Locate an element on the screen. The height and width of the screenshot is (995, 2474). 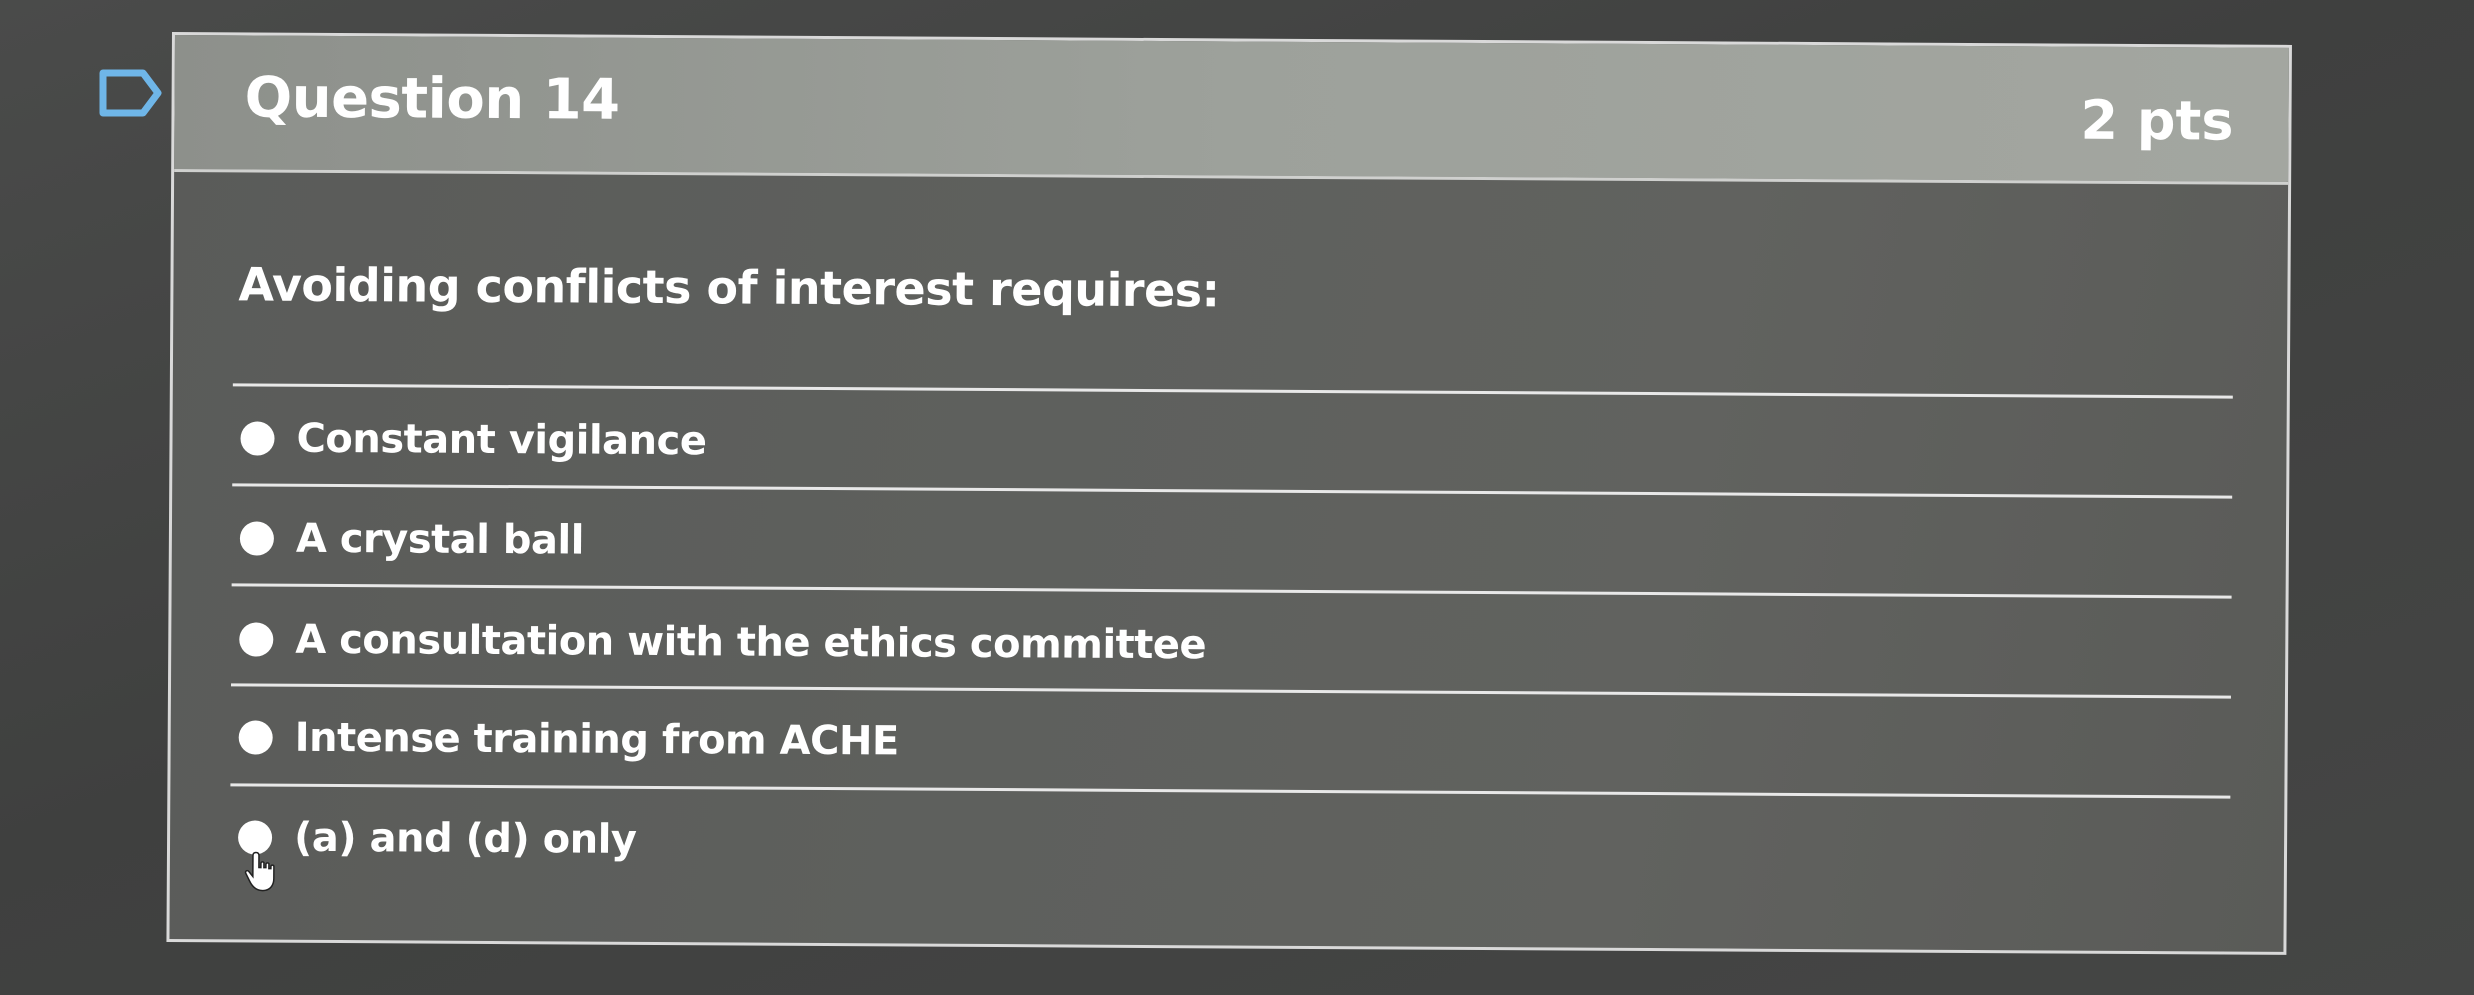
question-title: Question 14 is located at coordinates (432, 99).